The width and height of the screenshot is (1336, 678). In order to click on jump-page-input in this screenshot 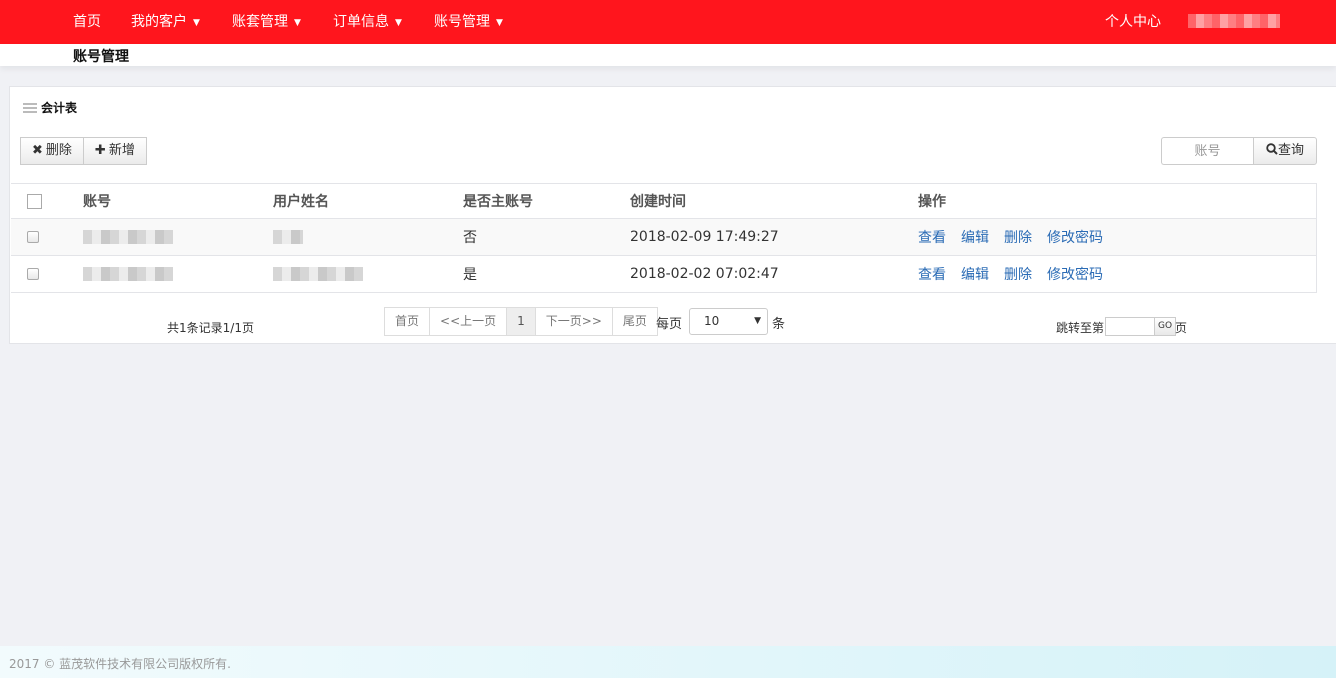, I will do `click(1130, 326)`.